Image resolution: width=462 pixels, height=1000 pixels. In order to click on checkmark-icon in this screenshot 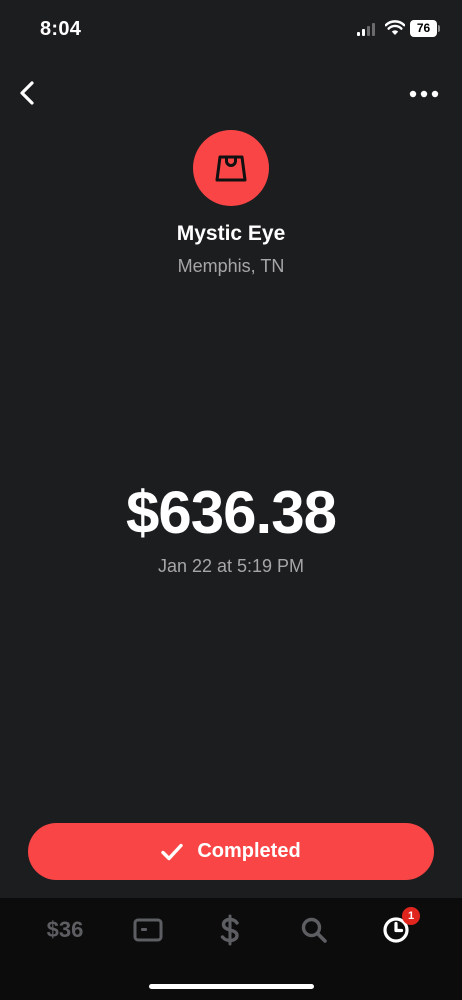, I will do `click(172, 851)`.